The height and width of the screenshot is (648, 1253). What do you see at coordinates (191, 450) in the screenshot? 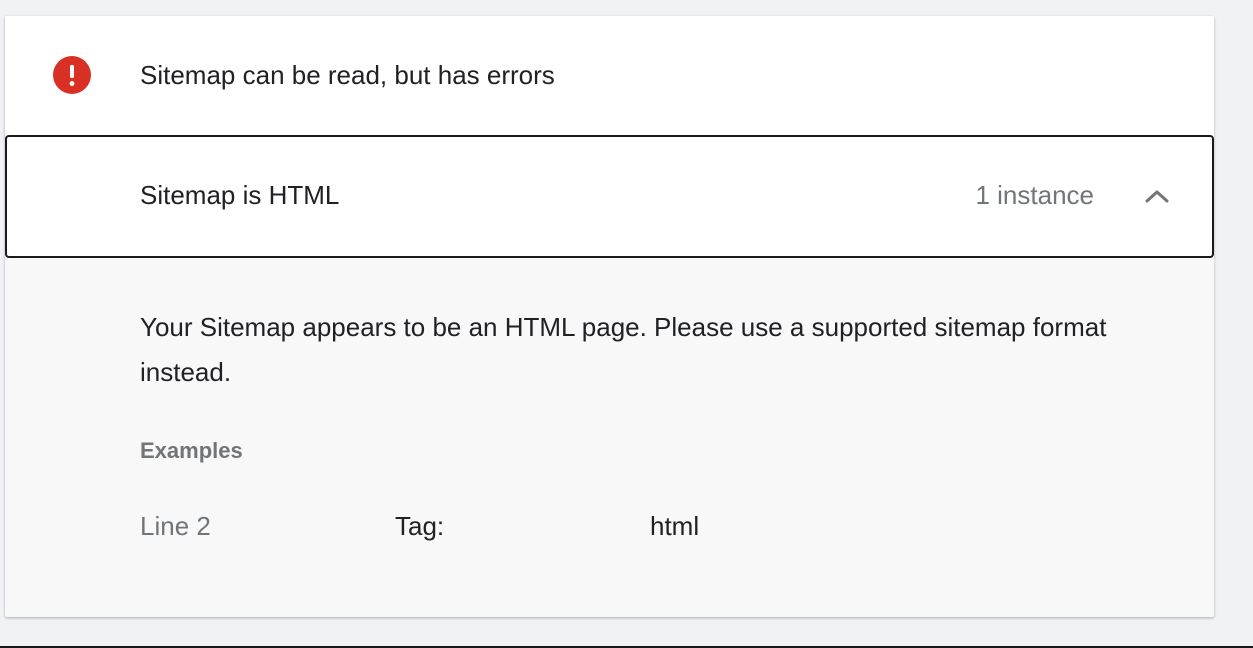
I see `examples-heading: Examples` at bounding box center [191, 450].